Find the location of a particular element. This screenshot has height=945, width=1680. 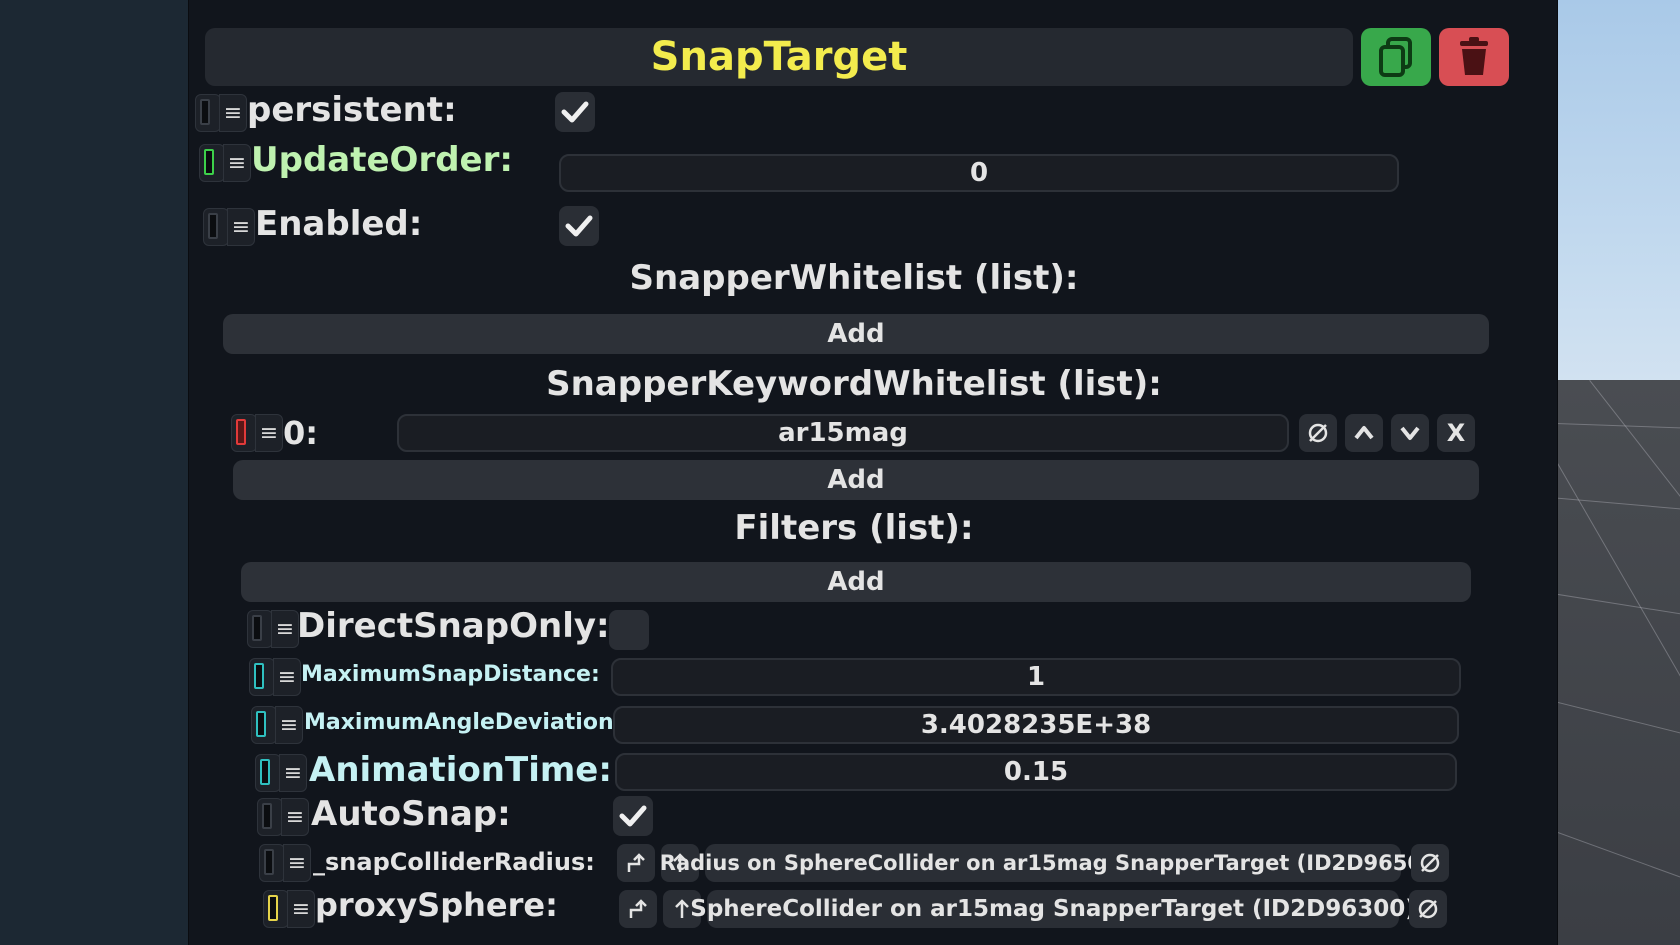

update-order-label: UpdateOrder: is located at coordinates (382, 160).